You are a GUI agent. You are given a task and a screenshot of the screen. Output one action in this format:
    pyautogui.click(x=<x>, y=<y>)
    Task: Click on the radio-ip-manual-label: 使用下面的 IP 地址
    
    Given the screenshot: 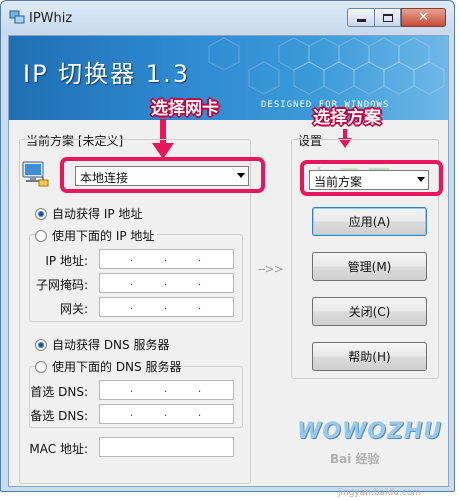 What is the action you would take?
    pyautogui.click(x=103, y=236)
    